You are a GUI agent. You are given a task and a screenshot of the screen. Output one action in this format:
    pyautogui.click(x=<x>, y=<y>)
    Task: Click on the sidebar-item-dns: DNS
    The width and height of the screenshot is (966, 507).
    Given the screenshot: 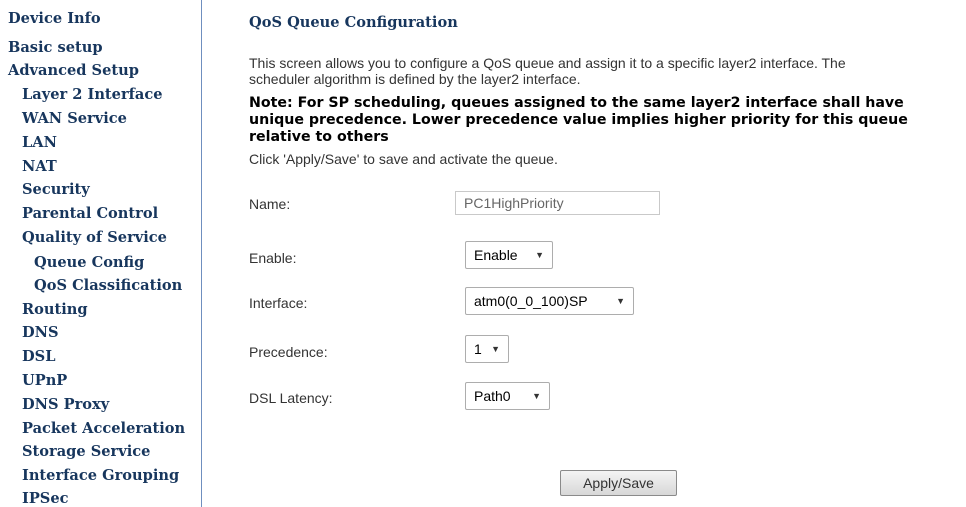 What is the action you would take?
    pyautogui.click(x=40, y=332)
    